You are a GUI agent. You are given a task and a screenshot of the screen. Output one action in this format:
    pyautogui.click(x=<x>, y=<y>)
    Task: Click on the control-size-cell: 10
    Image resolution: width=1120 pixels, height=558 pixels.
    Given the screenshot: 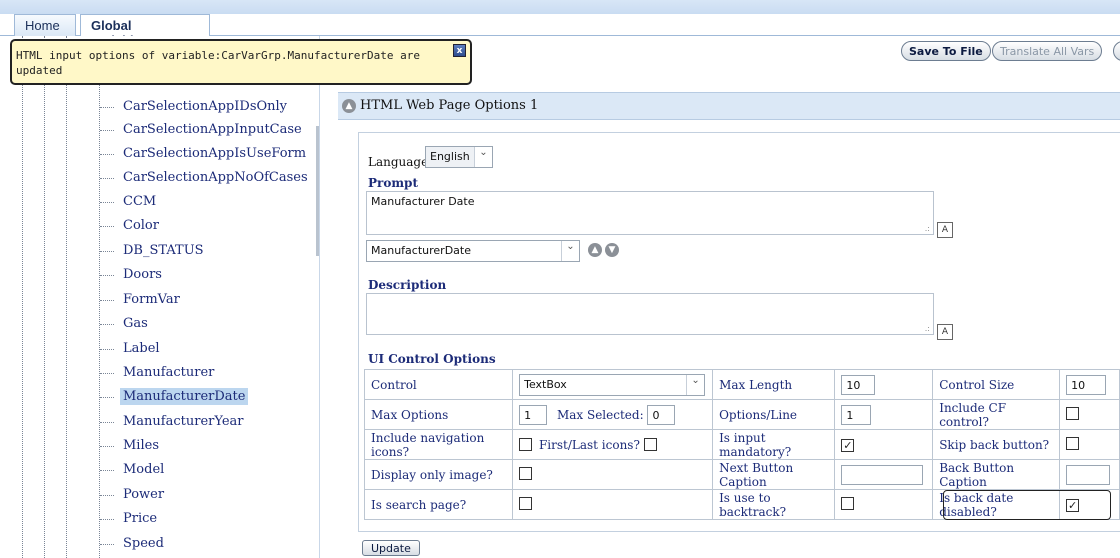 What is the action you would take?
    pyautogui.click(x=1089, y=384)
    